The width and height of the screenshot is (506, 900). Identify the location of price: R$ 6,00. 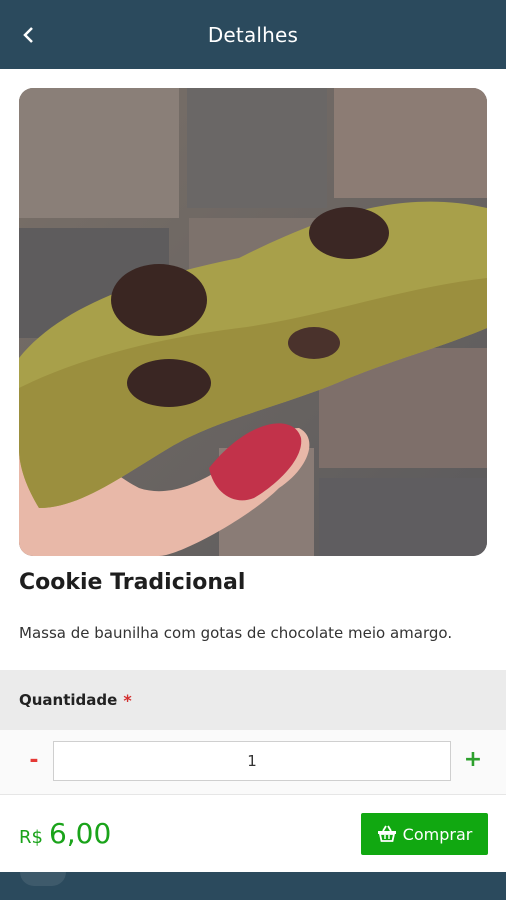
(65, 833).